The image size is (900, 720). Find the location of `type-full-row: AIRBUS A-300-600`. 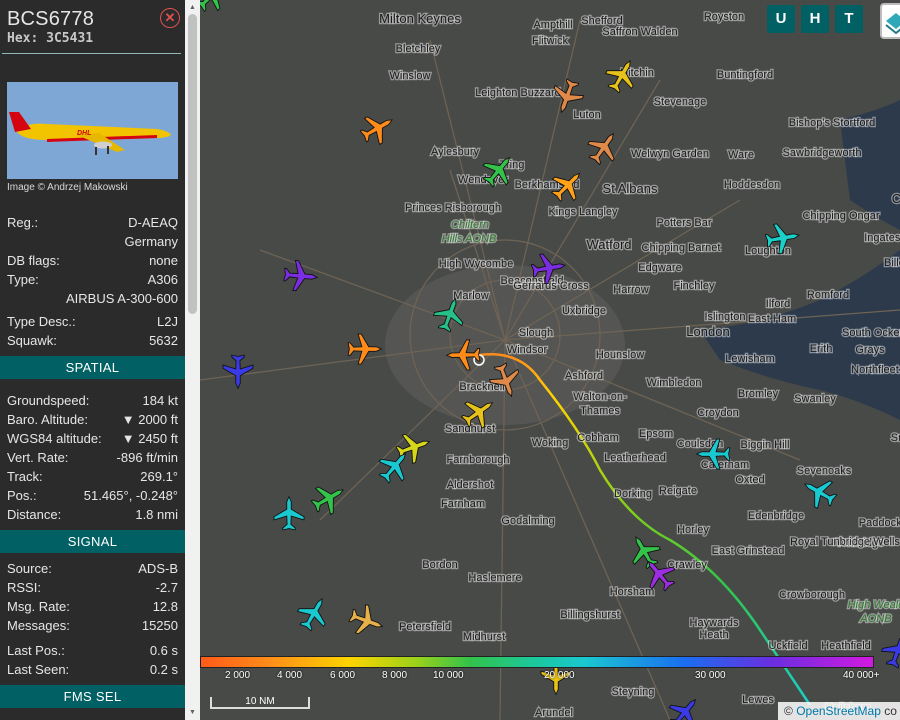

type-full-row: AIRBUS A-300-600 is located at coordinates (92, 298).